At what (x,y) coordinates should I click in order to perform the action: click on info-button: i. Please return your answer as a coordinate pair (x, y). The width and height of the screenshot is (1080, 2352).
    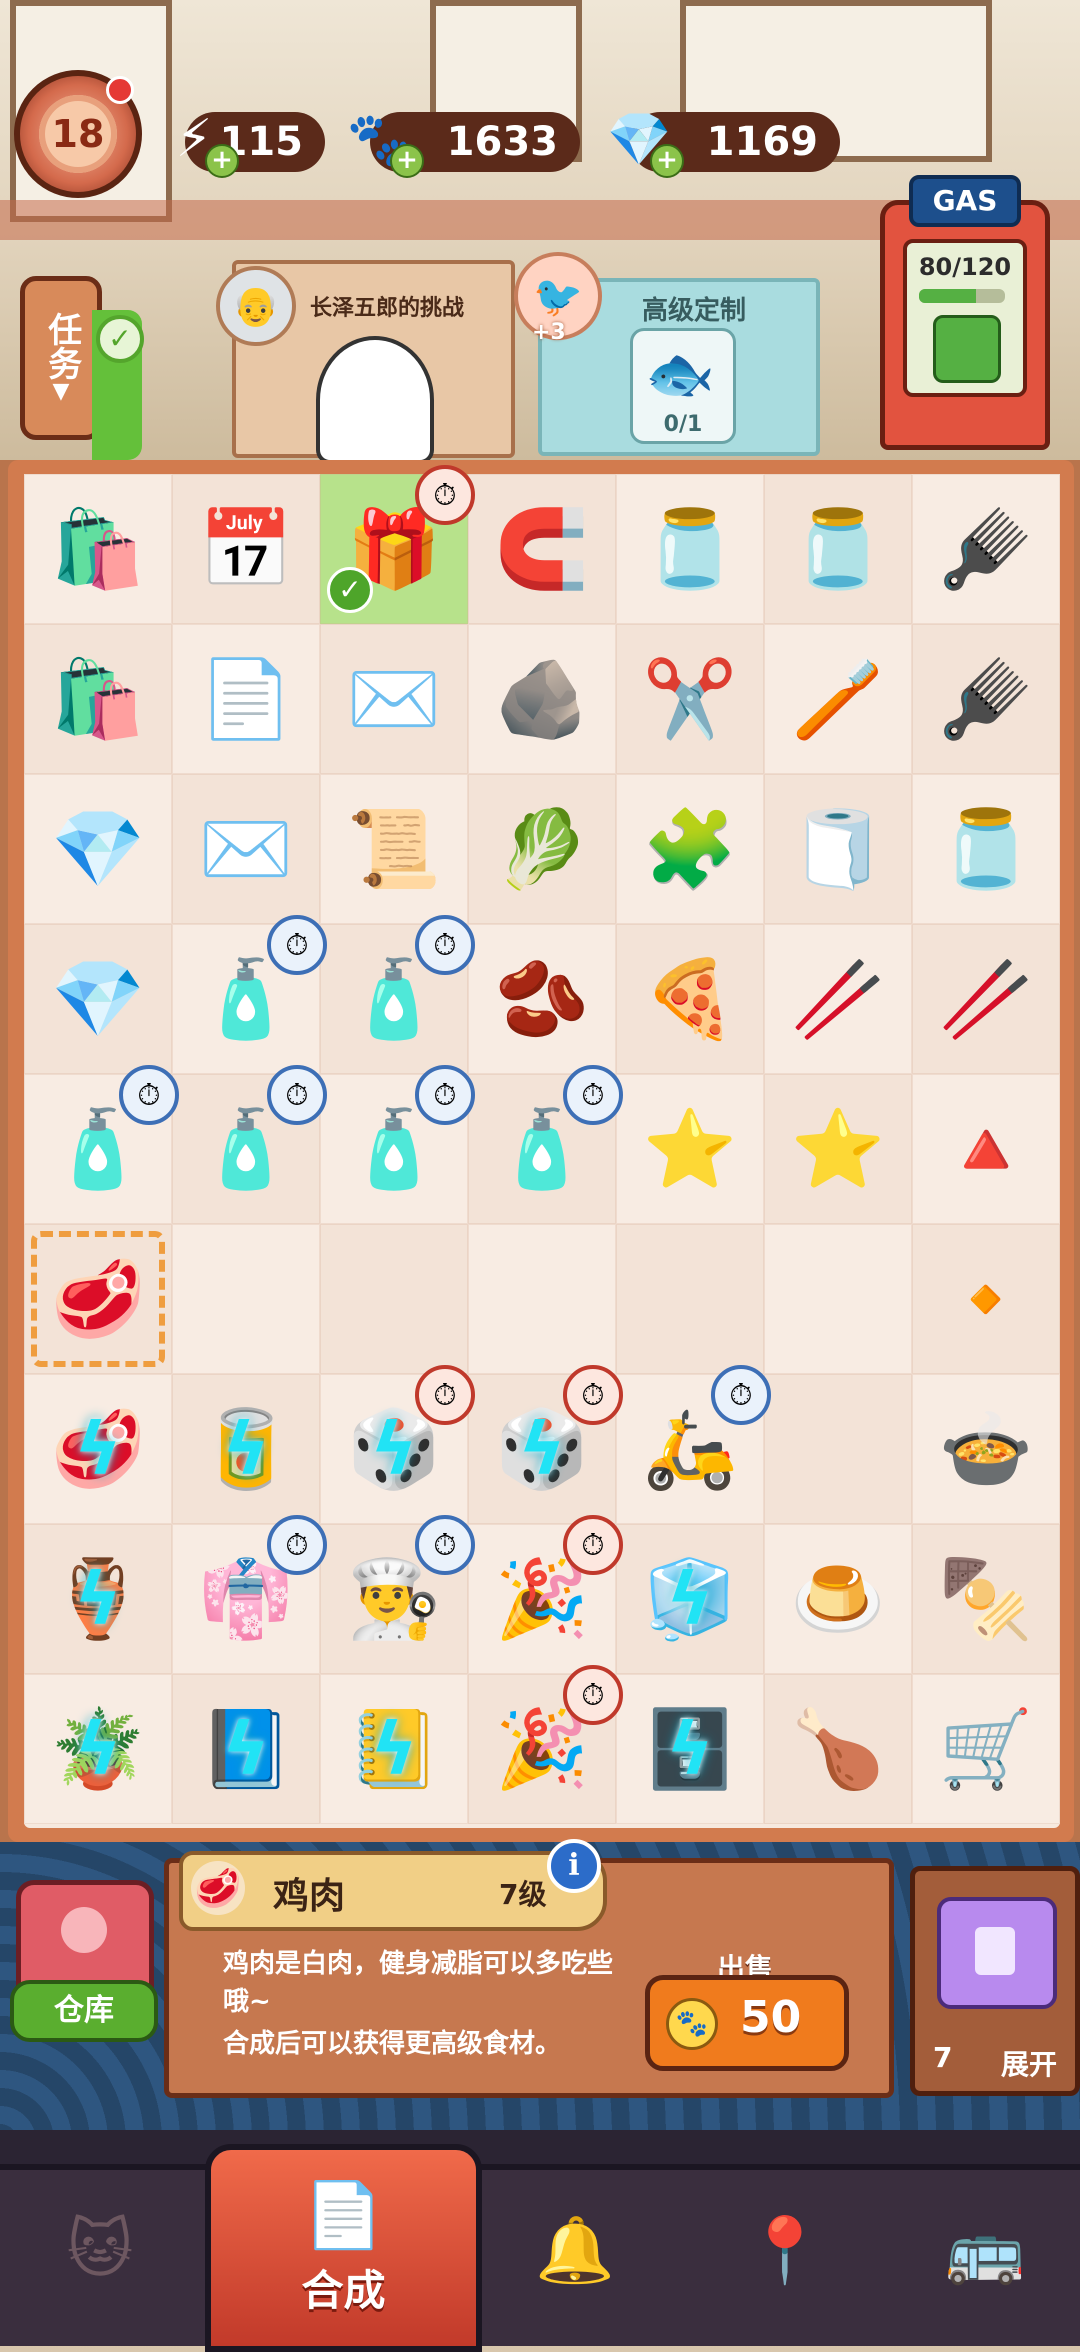
    Looking at the image, I should click on (574, 1866).